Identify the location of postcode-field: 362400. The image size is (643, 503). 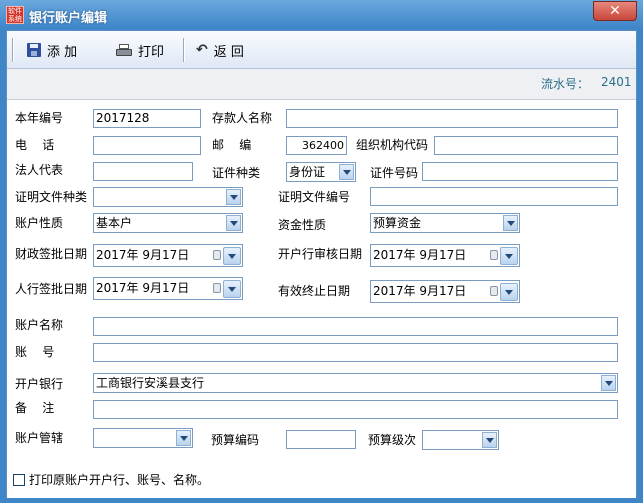
(316, 145).